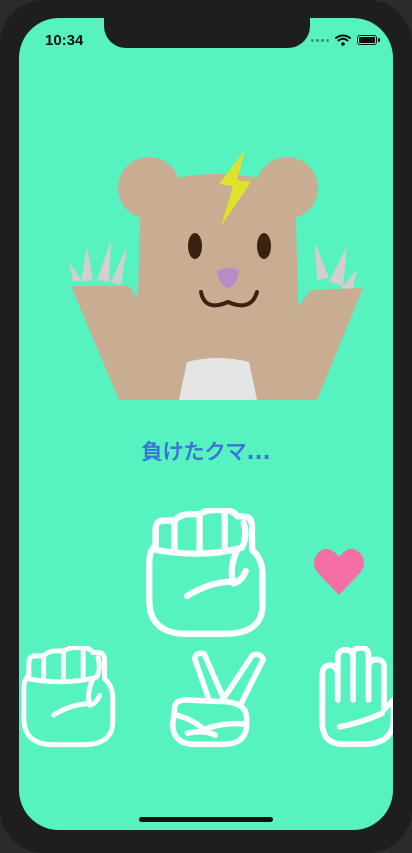 The image size is (412, 853). I want to click on scissors-choice-button, so click(218, 699).